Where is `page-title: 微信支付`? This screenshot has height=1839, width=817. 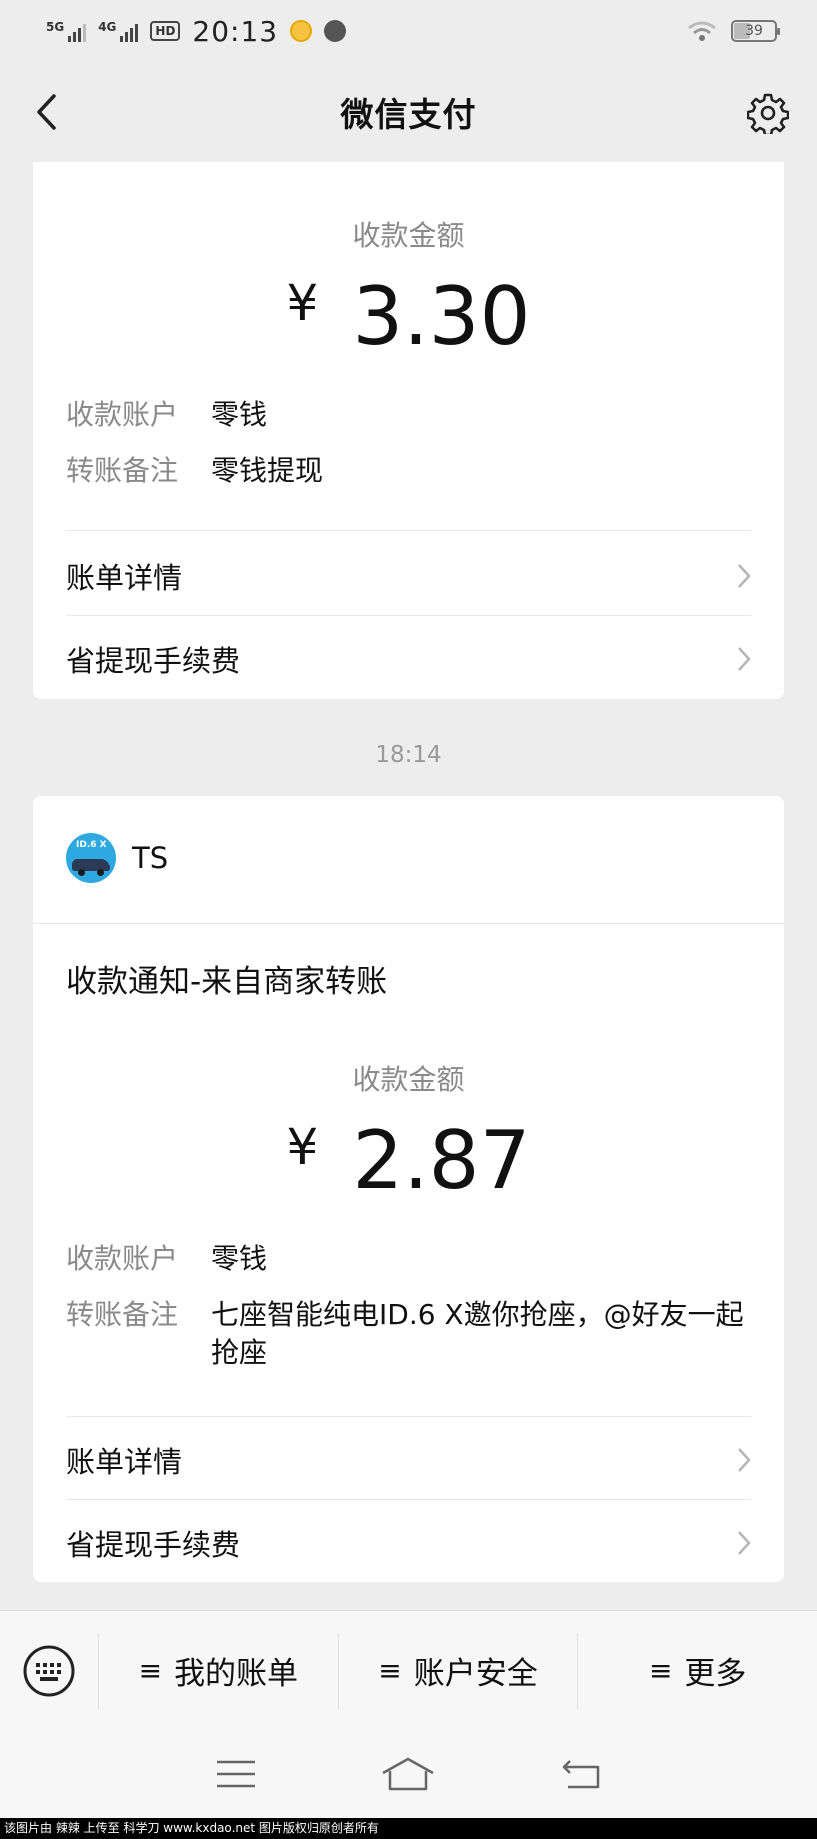
page-title: 微信支付 is located at coordinates (408, 114).